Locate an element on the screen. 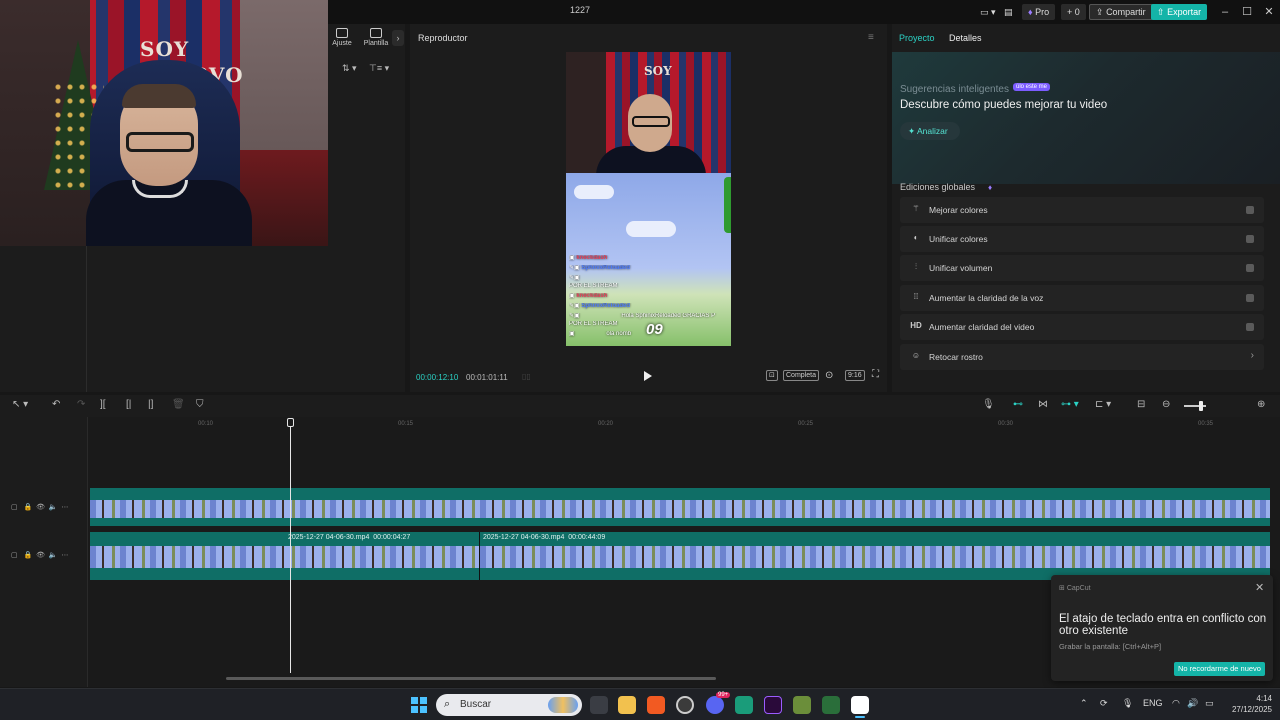  magnet-icon: ⋈ is located at coordinates (1043, 404).